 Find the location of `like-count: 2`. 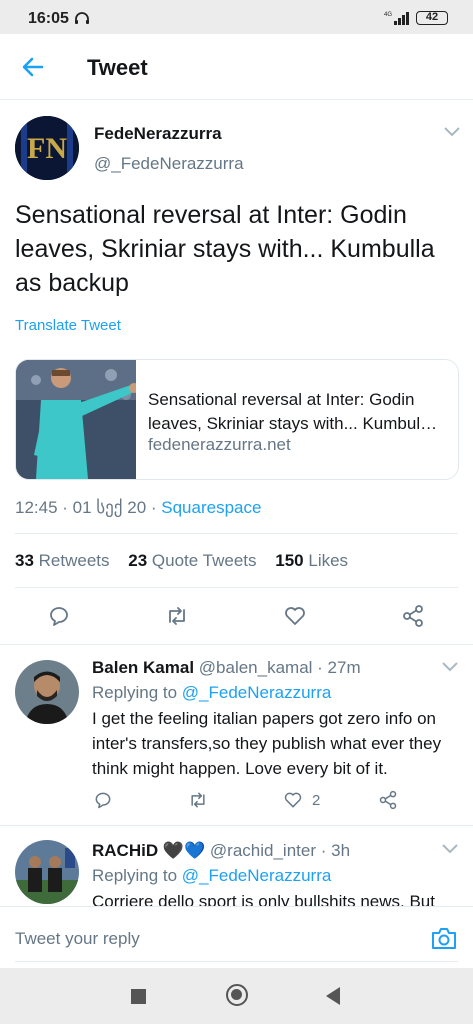

like-count: 2 is located at coordinates (316, 800).